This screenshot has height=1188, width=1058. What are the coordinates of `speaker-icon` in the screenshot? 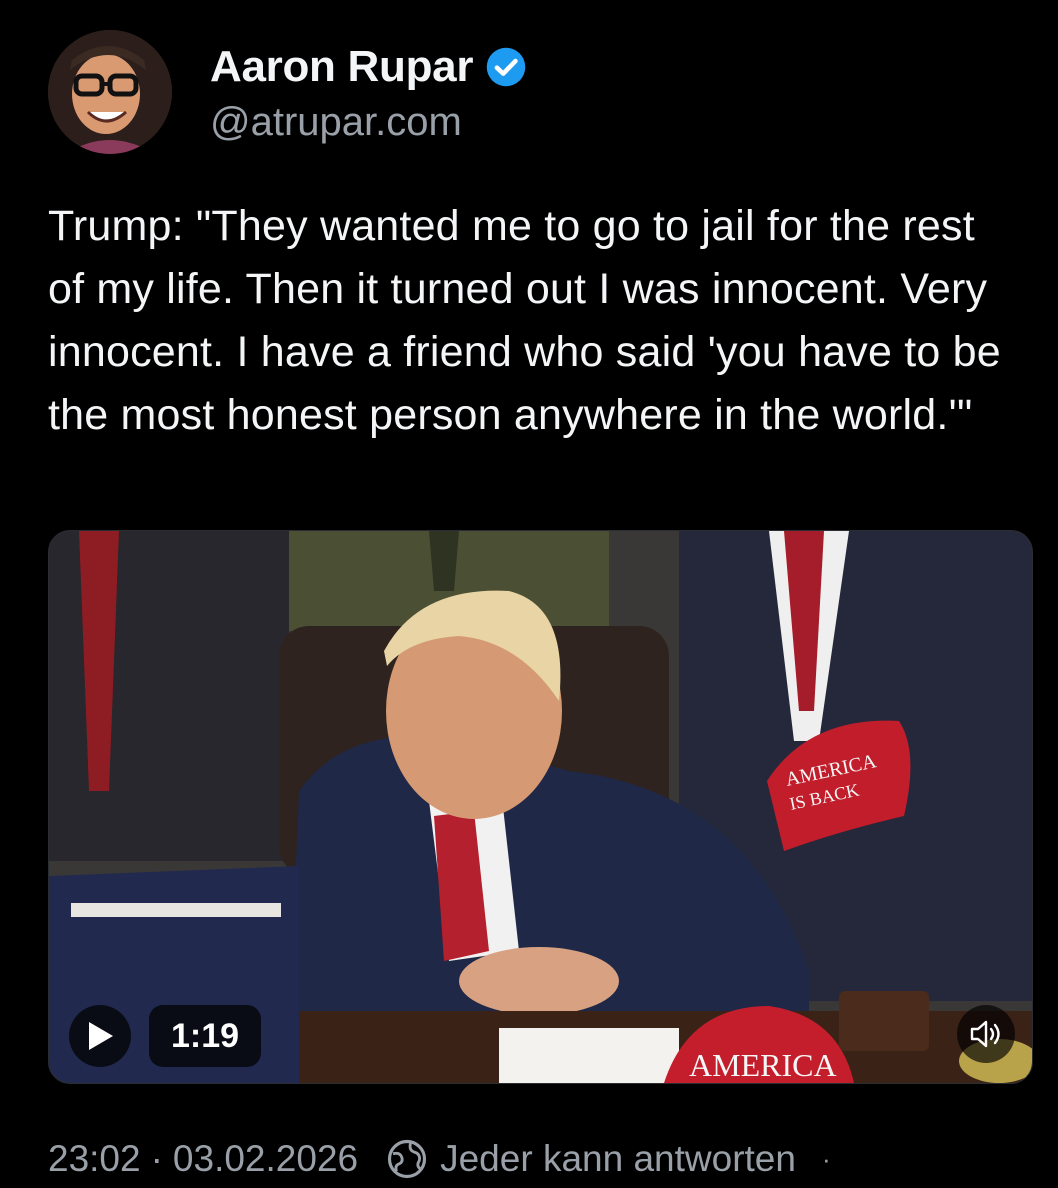 It's located at (985, 1034).